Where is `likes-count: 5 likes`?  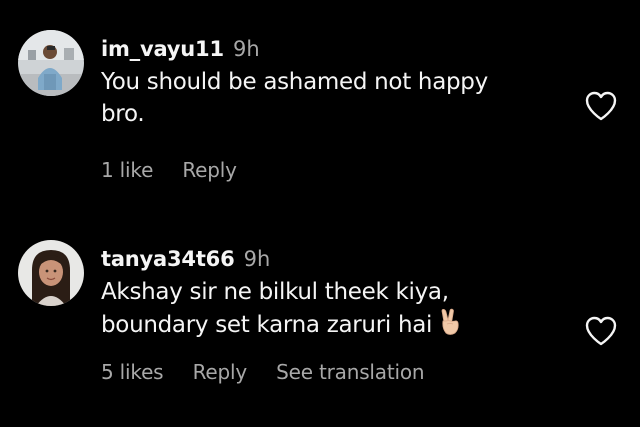
likes-count: 5 likes is located at coordinates (132, 372).